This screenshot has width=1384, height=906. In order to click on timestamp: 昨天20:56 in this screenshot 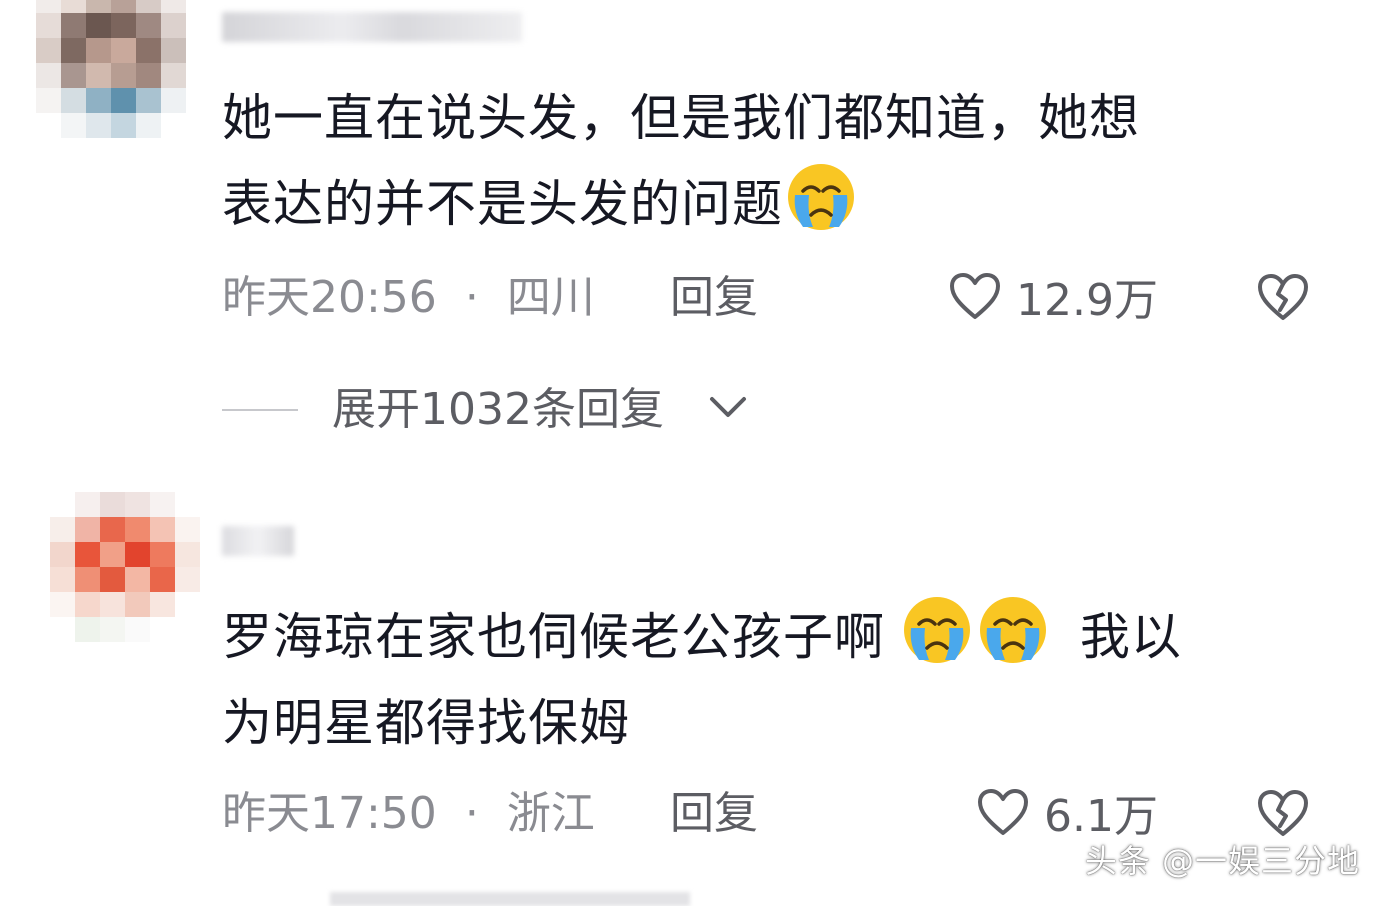, I will do `click(329, 297)`.